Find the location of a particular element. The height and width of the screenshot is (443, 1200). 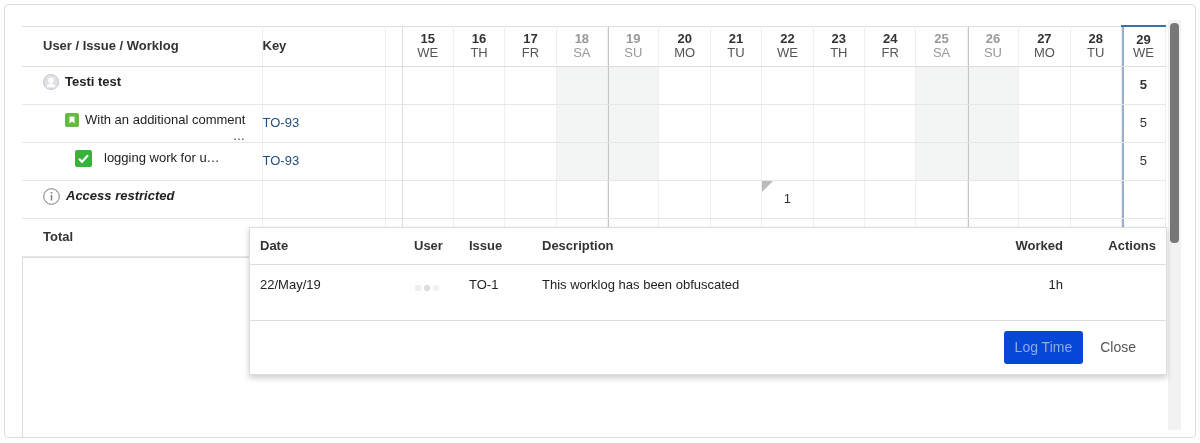

column-header: Issue is located at coordinates (495, 246).